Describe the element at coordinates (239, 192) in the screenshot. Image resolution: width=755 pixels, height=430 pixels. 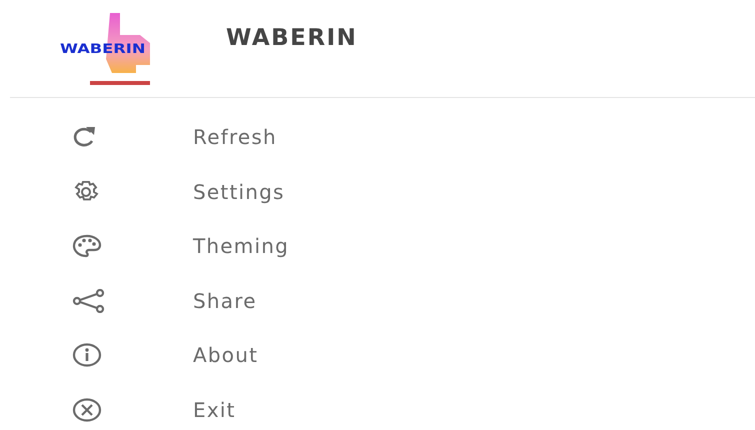
I see `menu-item: Settings` at that location.